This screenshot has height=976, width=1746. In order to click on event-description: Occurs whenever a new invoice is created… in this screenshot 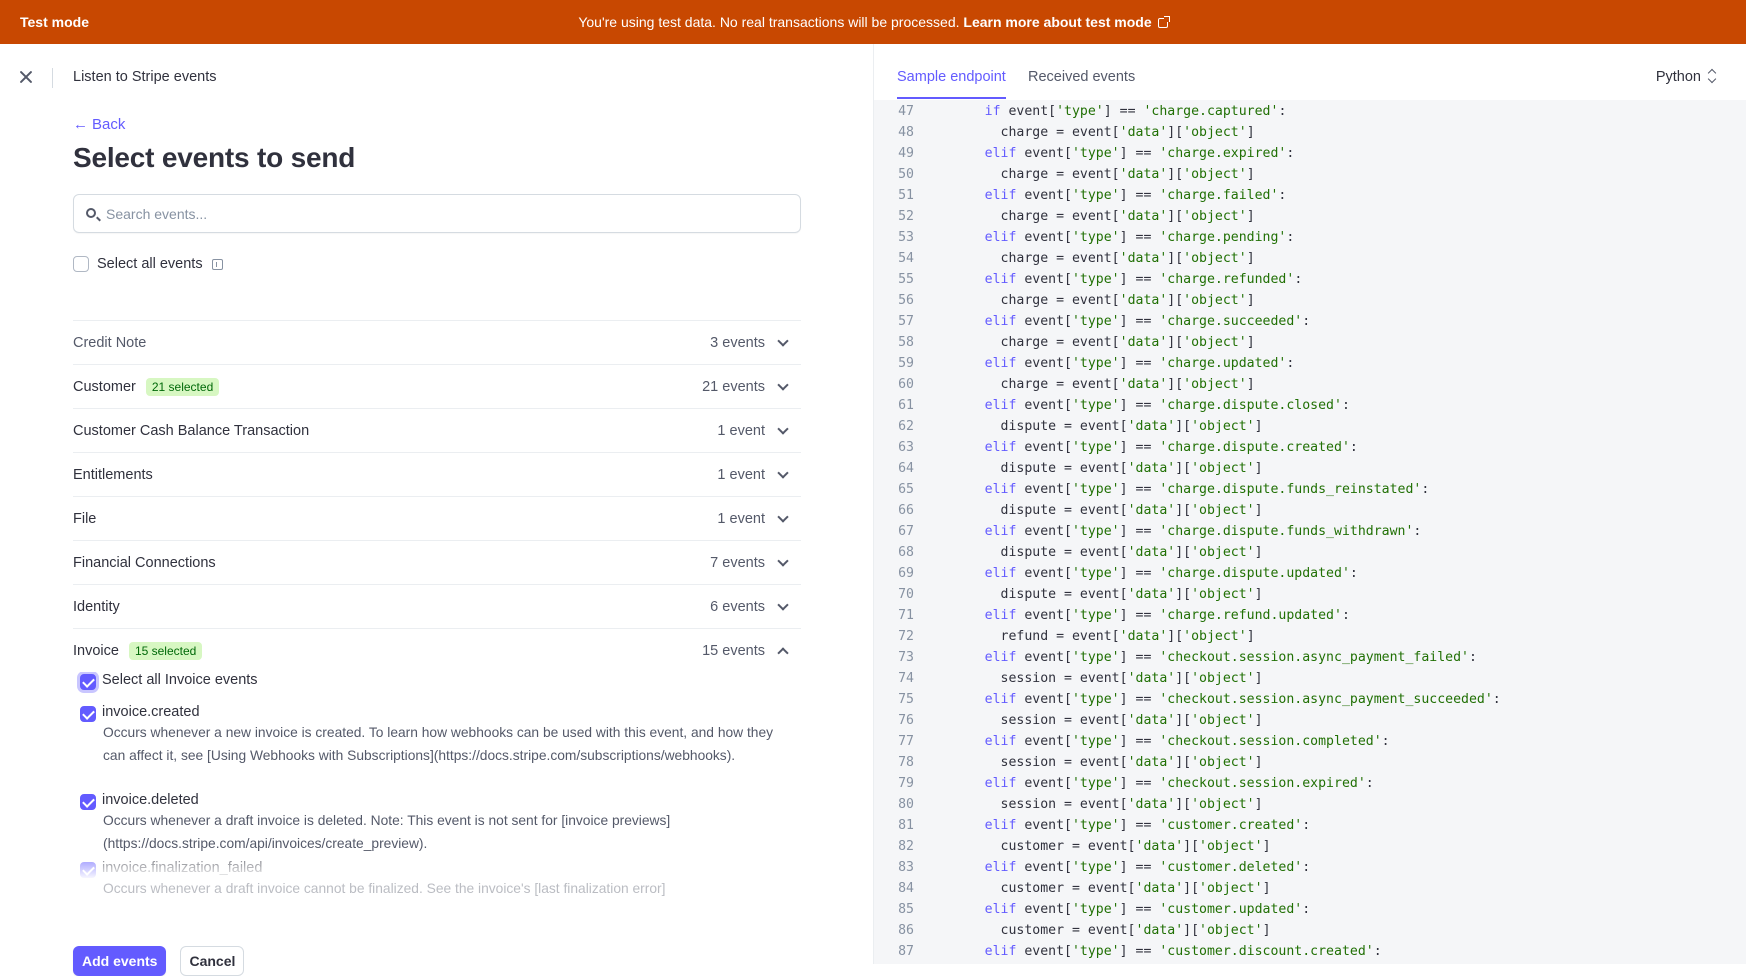, I will do `click(438, 744)`.